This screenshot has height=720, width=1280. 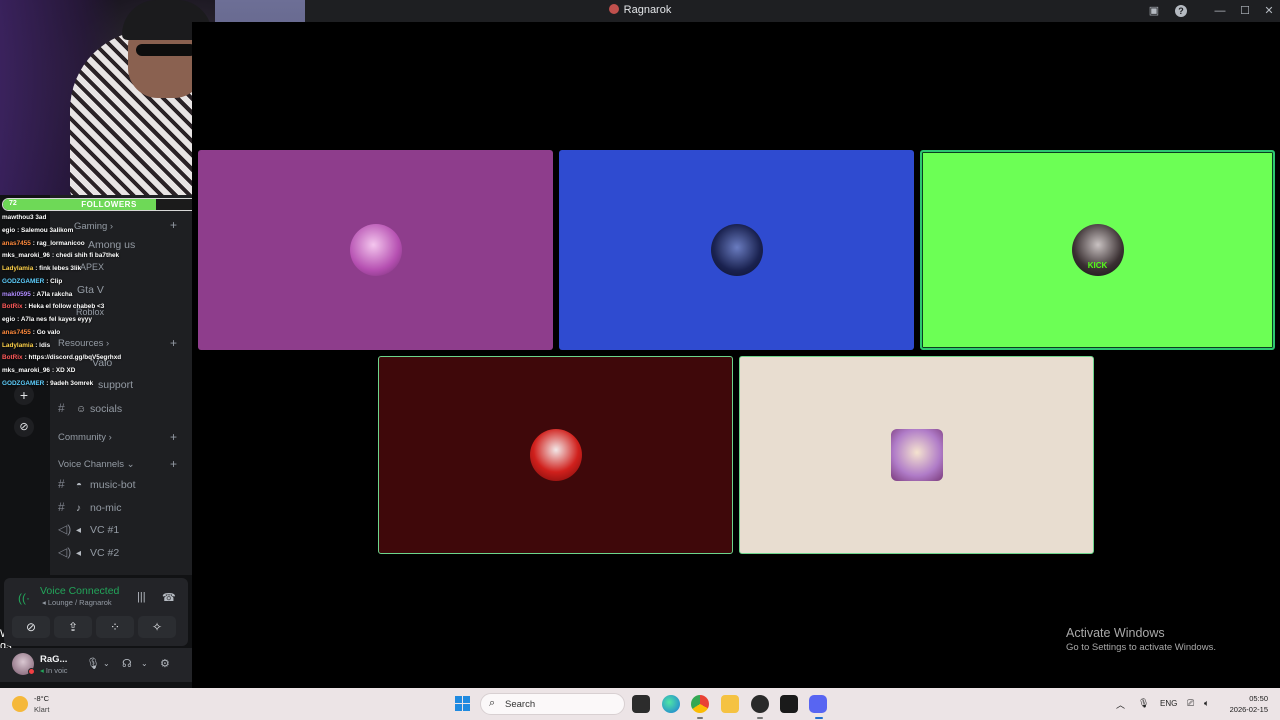 I want to click on chat-message: BotRix: https://discord.gg/bqV5egrhxd, so click(x=97, y=360).